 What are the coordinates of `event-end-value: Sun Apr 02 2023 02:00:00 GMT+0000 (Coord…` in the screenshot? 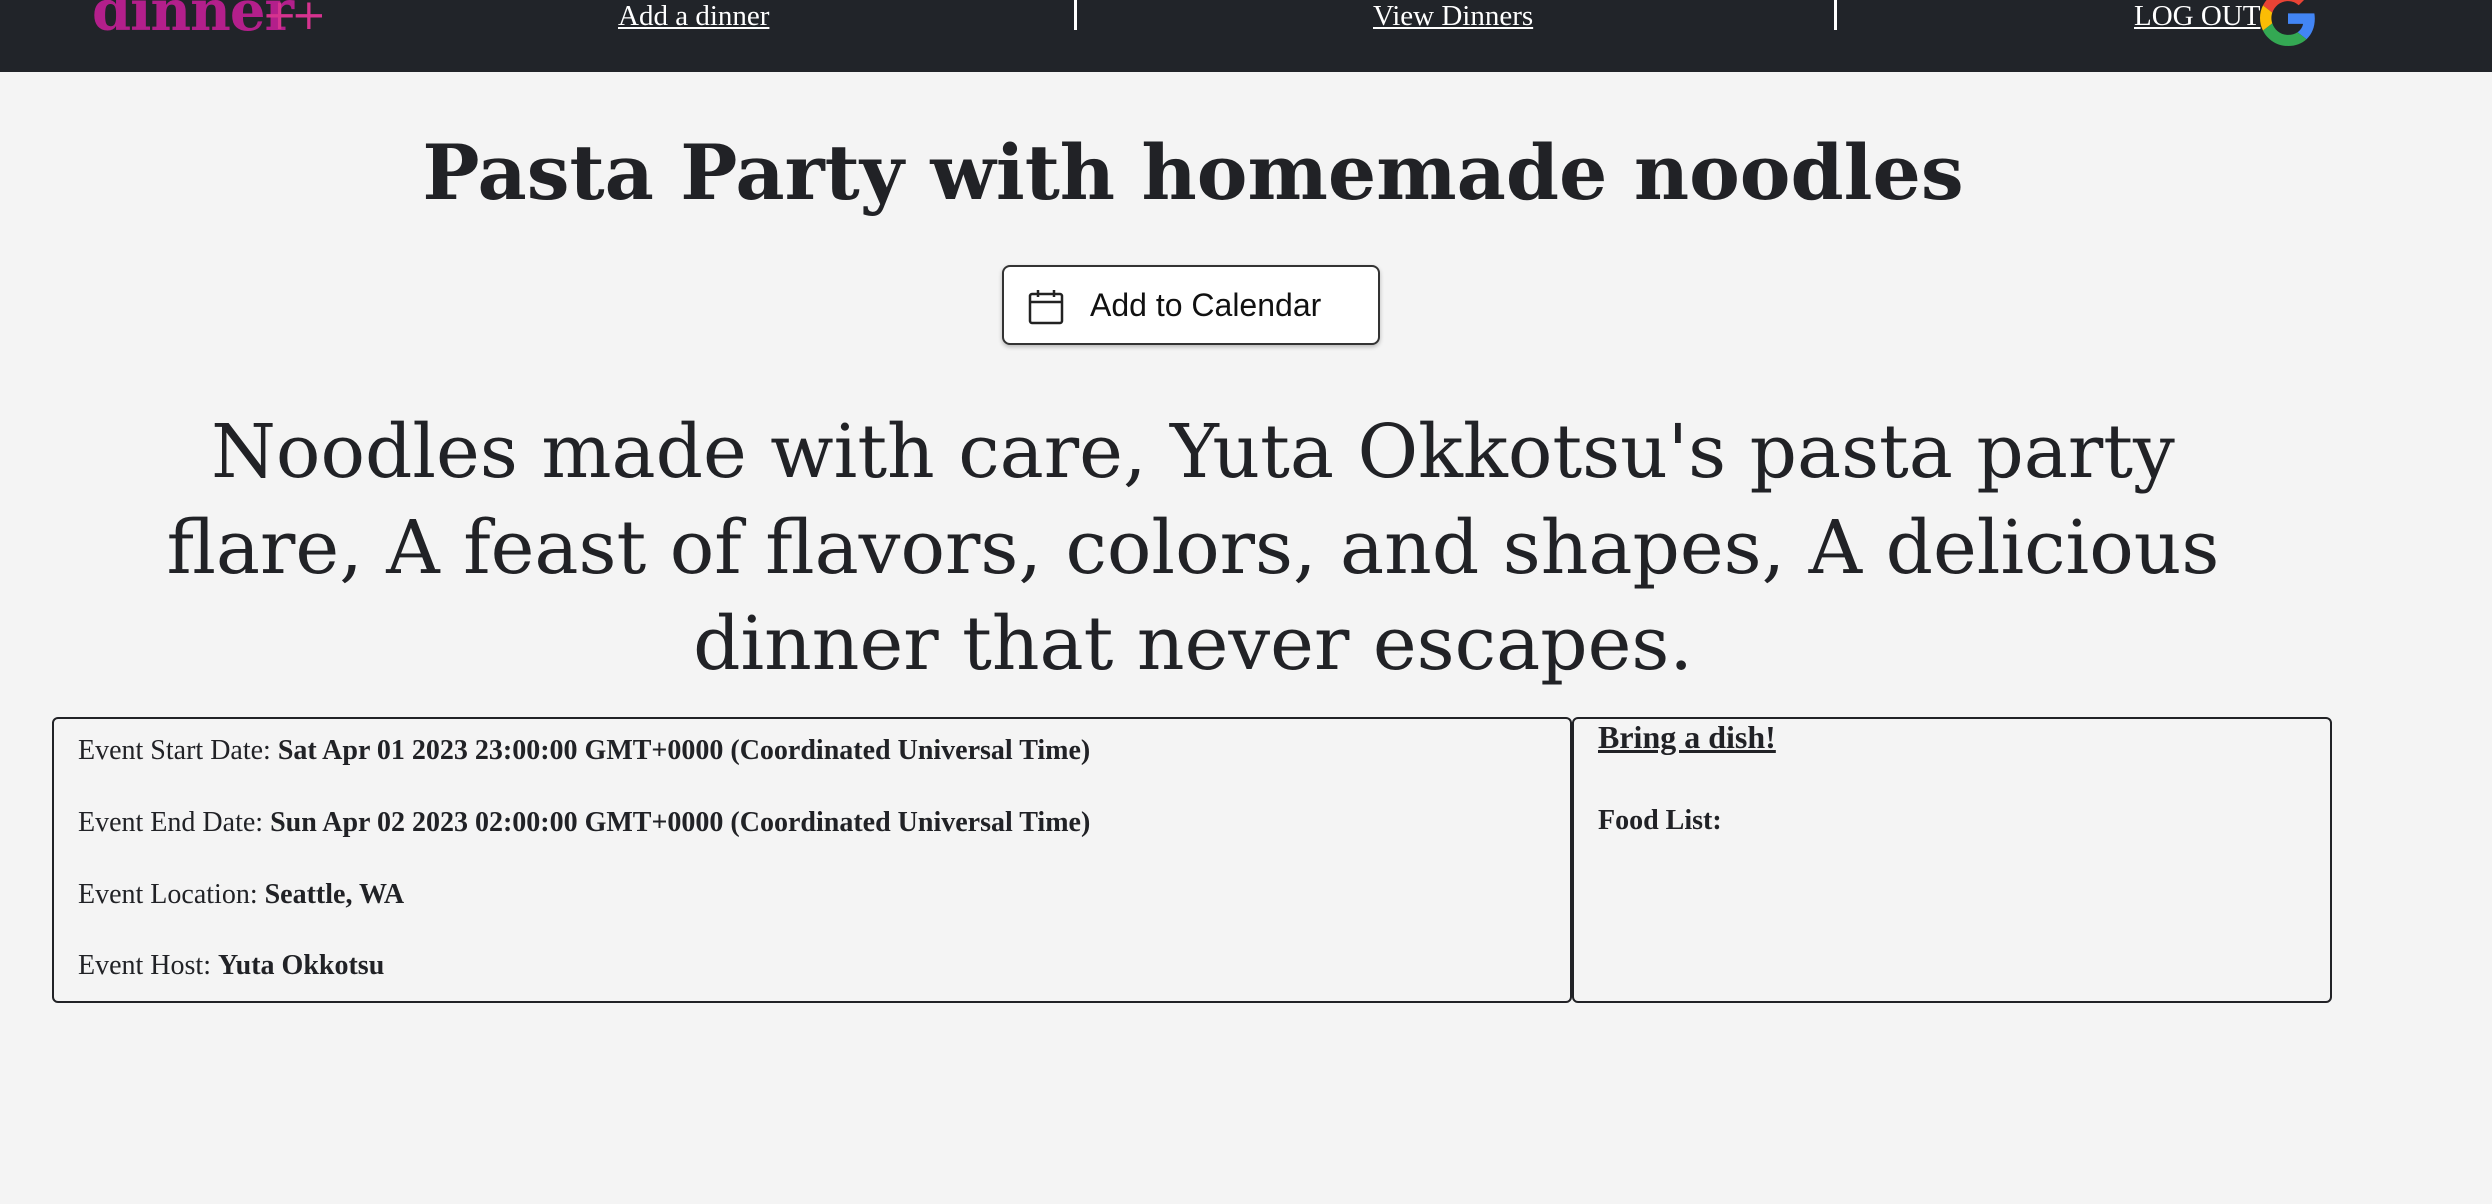 It's located at (680, 822).